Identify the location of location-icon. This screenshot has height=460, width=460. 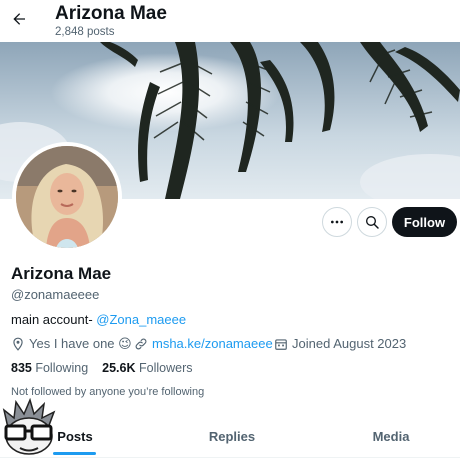
(18, 344).